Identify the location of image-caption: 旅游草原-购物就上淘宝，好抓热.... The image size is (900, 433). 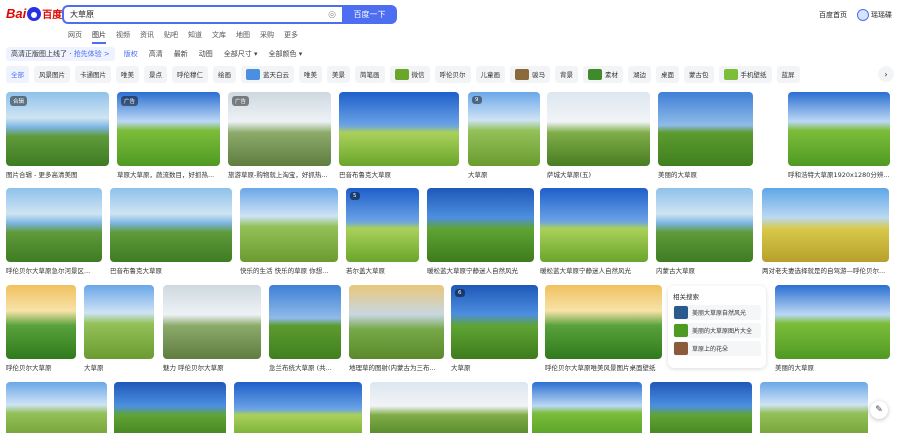
(279, 174).